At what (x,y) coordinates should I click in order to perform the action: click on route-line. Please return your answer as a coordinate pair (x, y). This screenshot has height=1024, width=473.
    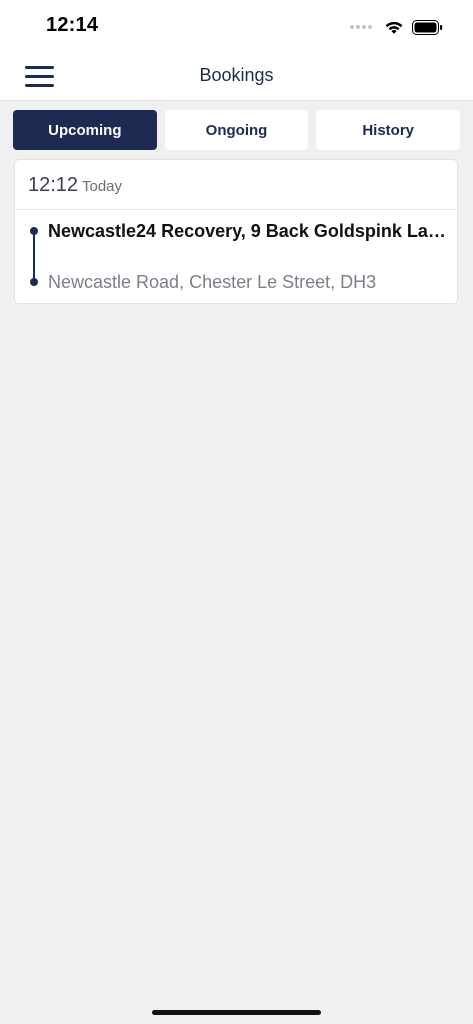
    Looking at the image, I should click on (34, 257).